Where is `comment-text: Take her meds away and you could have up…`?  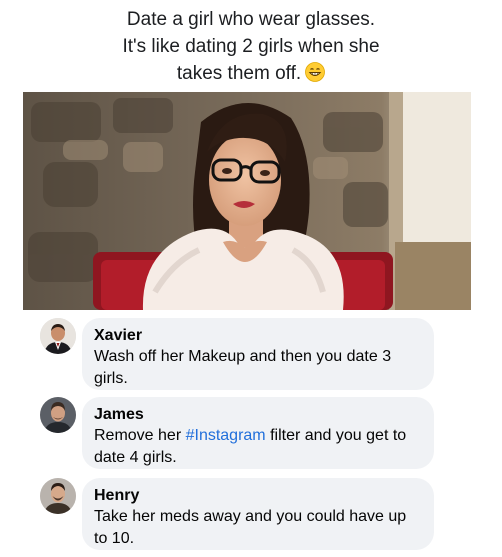 comment-text: Take her meds away and you could have up… is located at coordinates (250, 527).